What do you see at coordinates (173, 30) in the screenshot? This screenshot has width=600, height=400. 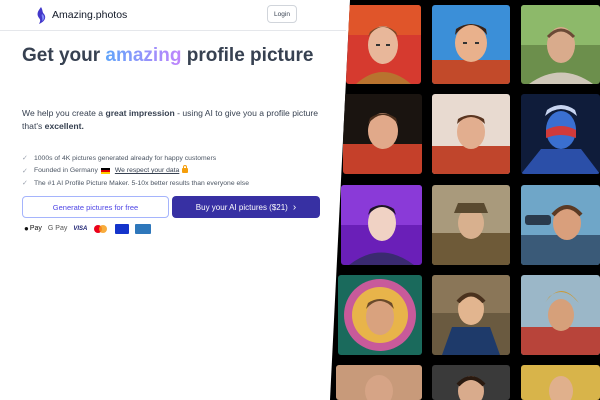 I see `navbar-divider` at bounding box center [173, 30].